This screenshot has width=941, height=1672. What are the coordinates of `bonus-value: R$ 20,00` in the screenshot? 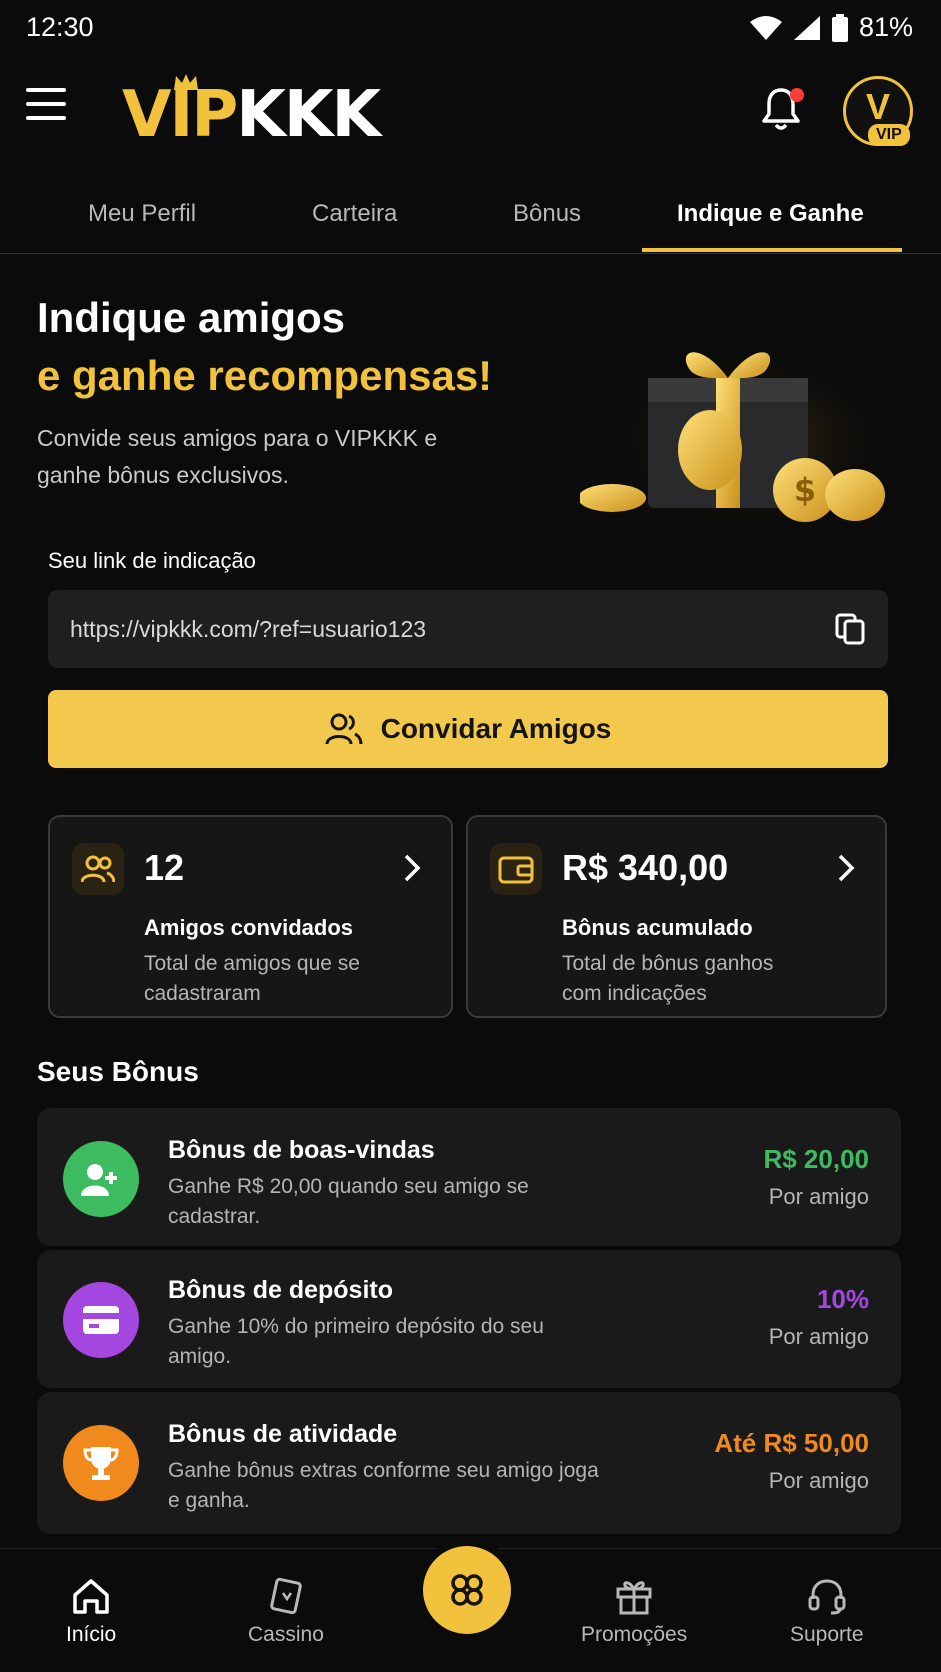 It's located at (816, 1159).